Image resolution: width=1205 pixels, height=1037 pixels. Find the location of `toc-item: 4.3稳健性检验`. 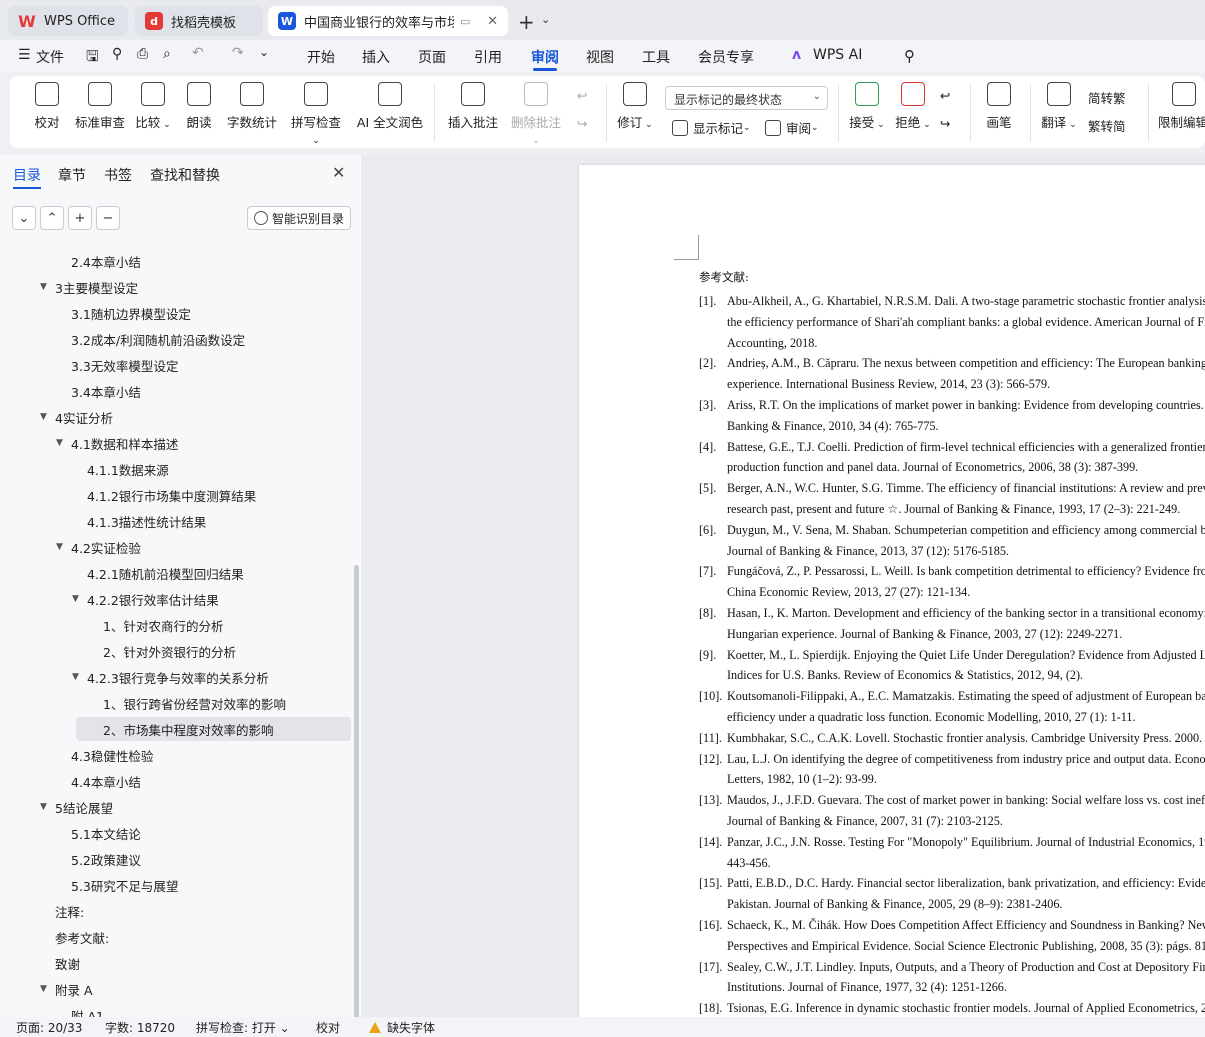

toc-item: 4.3稳健性检验 is located at coordinates (112, 755).